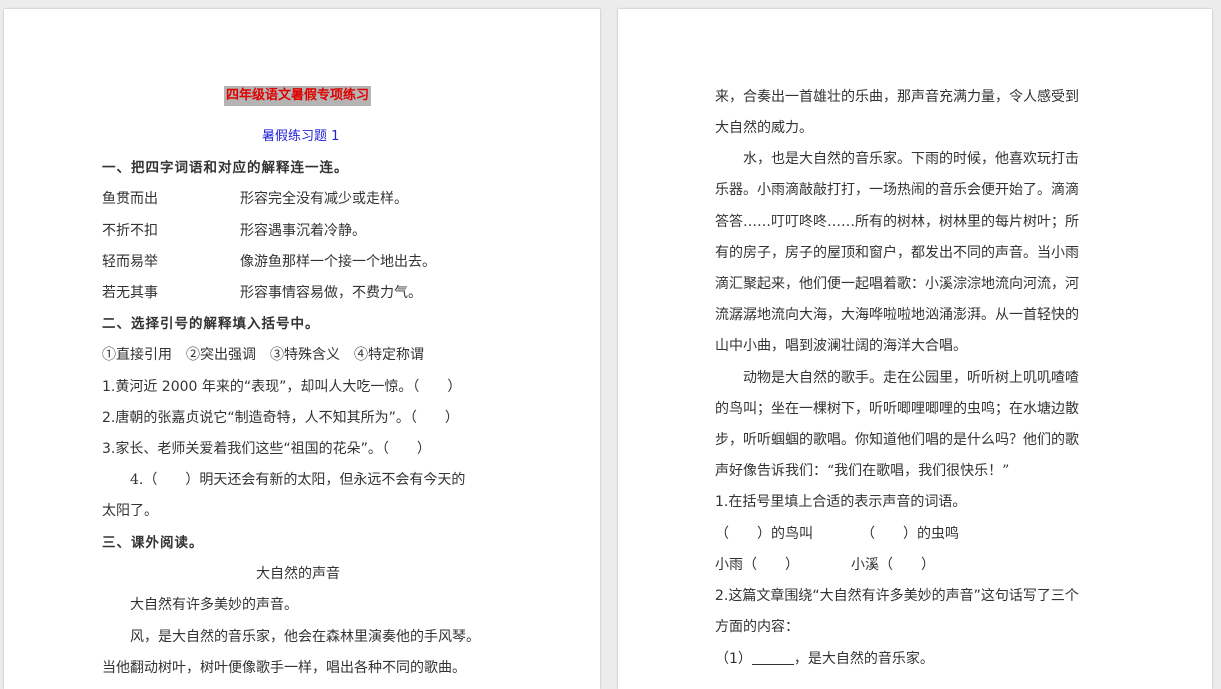 The height and width of the screenshot is (689, 1221). Describe the element at coordinates (897, 596) in the screenshot. I see `question-3-2: 2.这篇文章围绕“大自然有许多美妙的声音”这句话写了三个` at that location.